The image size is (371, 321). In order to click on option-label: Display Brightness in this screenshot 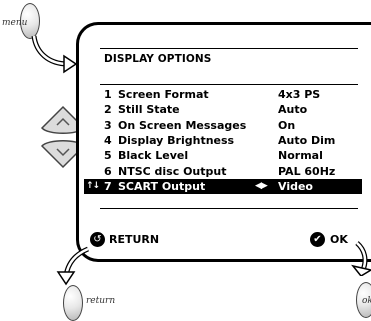, I will do `click(176, 140)`.